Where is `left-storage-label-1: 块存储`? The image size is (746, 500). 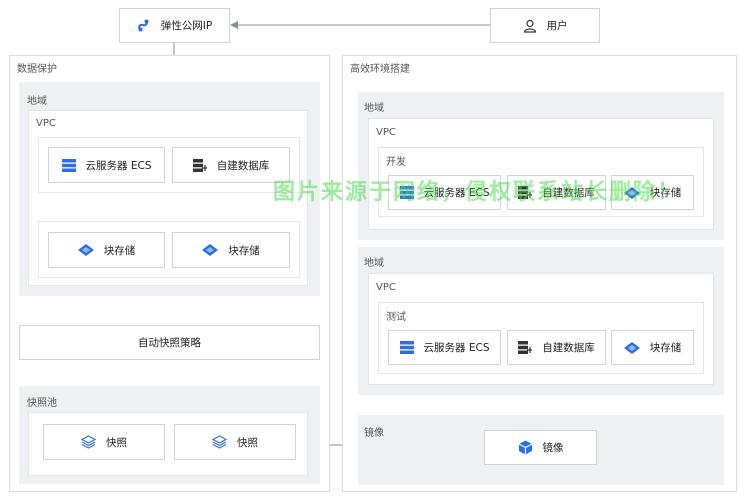
left-storage-label-1: 块存储 is located at coordinates (119, 250).